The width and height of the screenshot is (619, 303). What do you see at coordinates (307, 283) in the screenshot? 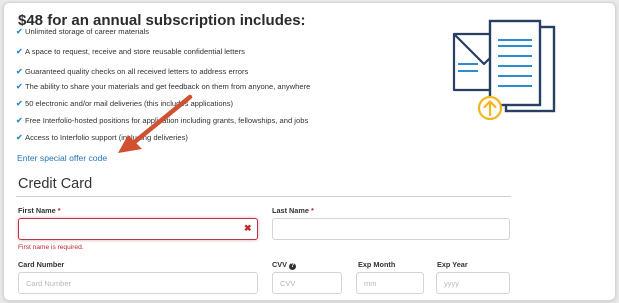
I see `cvv-input` at bounding box center [307, 283].